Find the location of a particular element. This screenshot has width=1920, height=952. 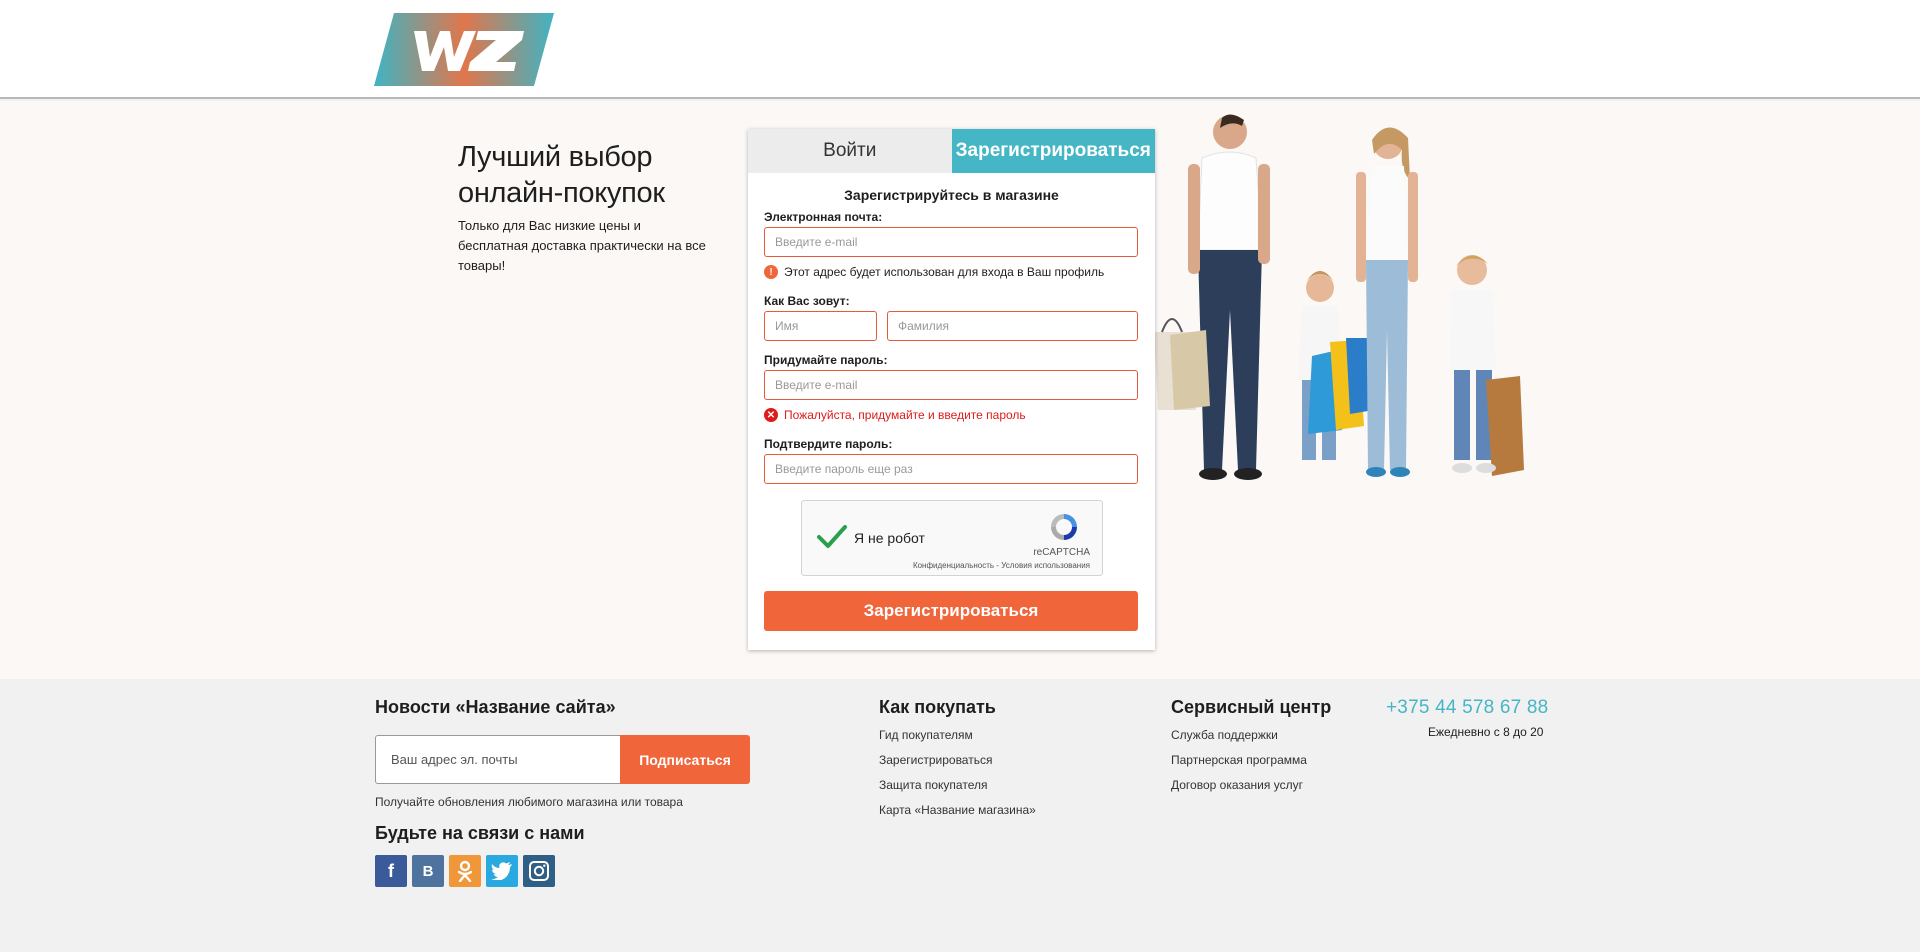

how-to-buy-title: Как покупать is located at coordinates (937, 707).